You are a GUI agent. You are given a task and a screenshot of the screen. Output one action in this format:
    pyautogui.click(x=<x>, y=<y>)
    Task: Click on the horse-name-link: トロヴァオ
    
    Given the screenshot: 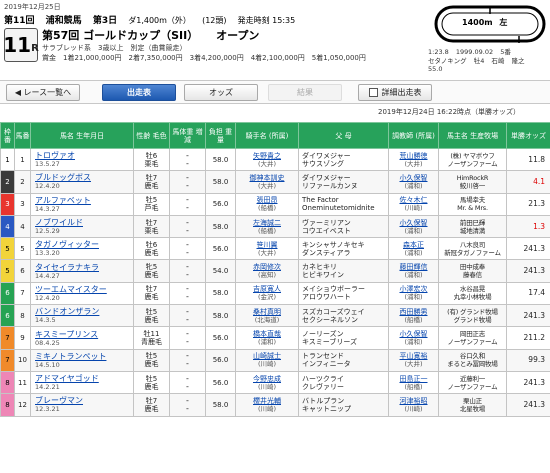 What is the action you would take?
    pyautogui.click(x=83, y=155)
    